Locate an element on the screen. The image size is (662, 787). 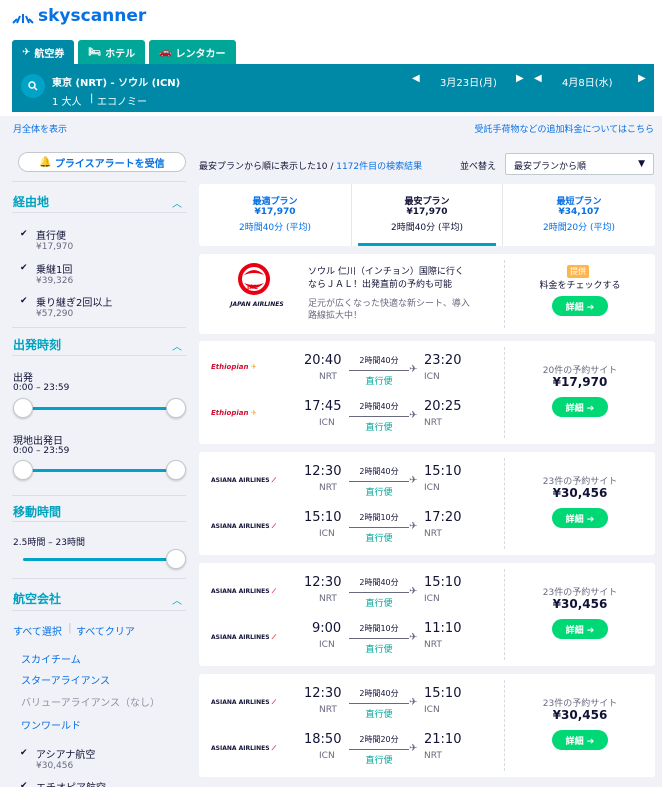
stops-filter-title: 経由地 is located at coordinates (31, 201).